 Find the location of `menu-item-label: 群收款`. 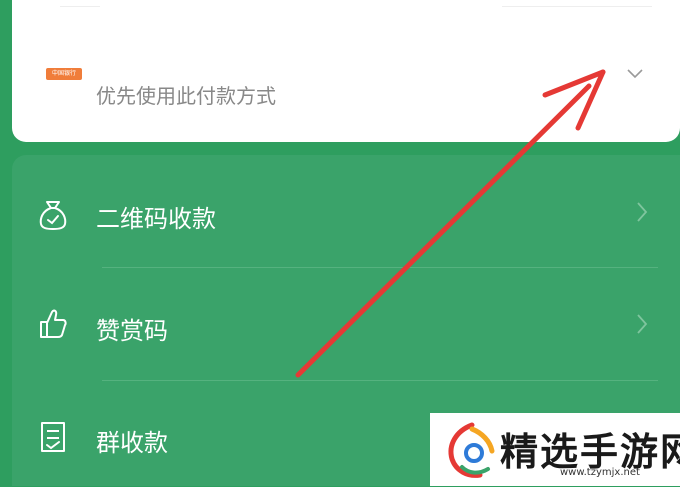

menu-item-label: 群收款 is located at coordinates (132, 443).